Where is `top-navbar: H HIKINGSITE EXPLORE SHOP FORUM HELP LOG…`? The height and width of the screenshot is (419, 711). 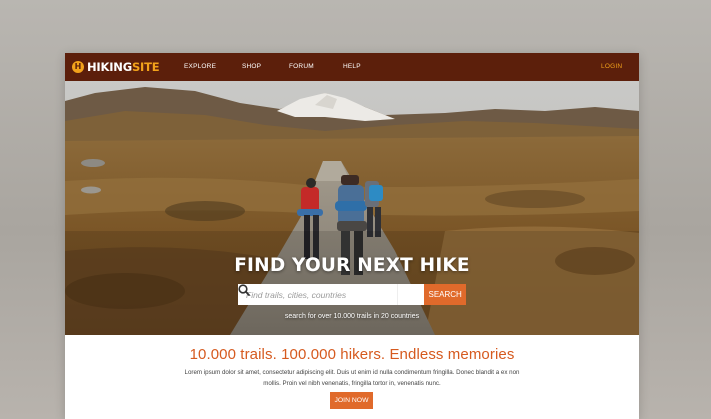 top-navbar: H HIKINGSITE EXPLORE SHOP FORUM HELP LOG… is located at coordinates (352, 67).